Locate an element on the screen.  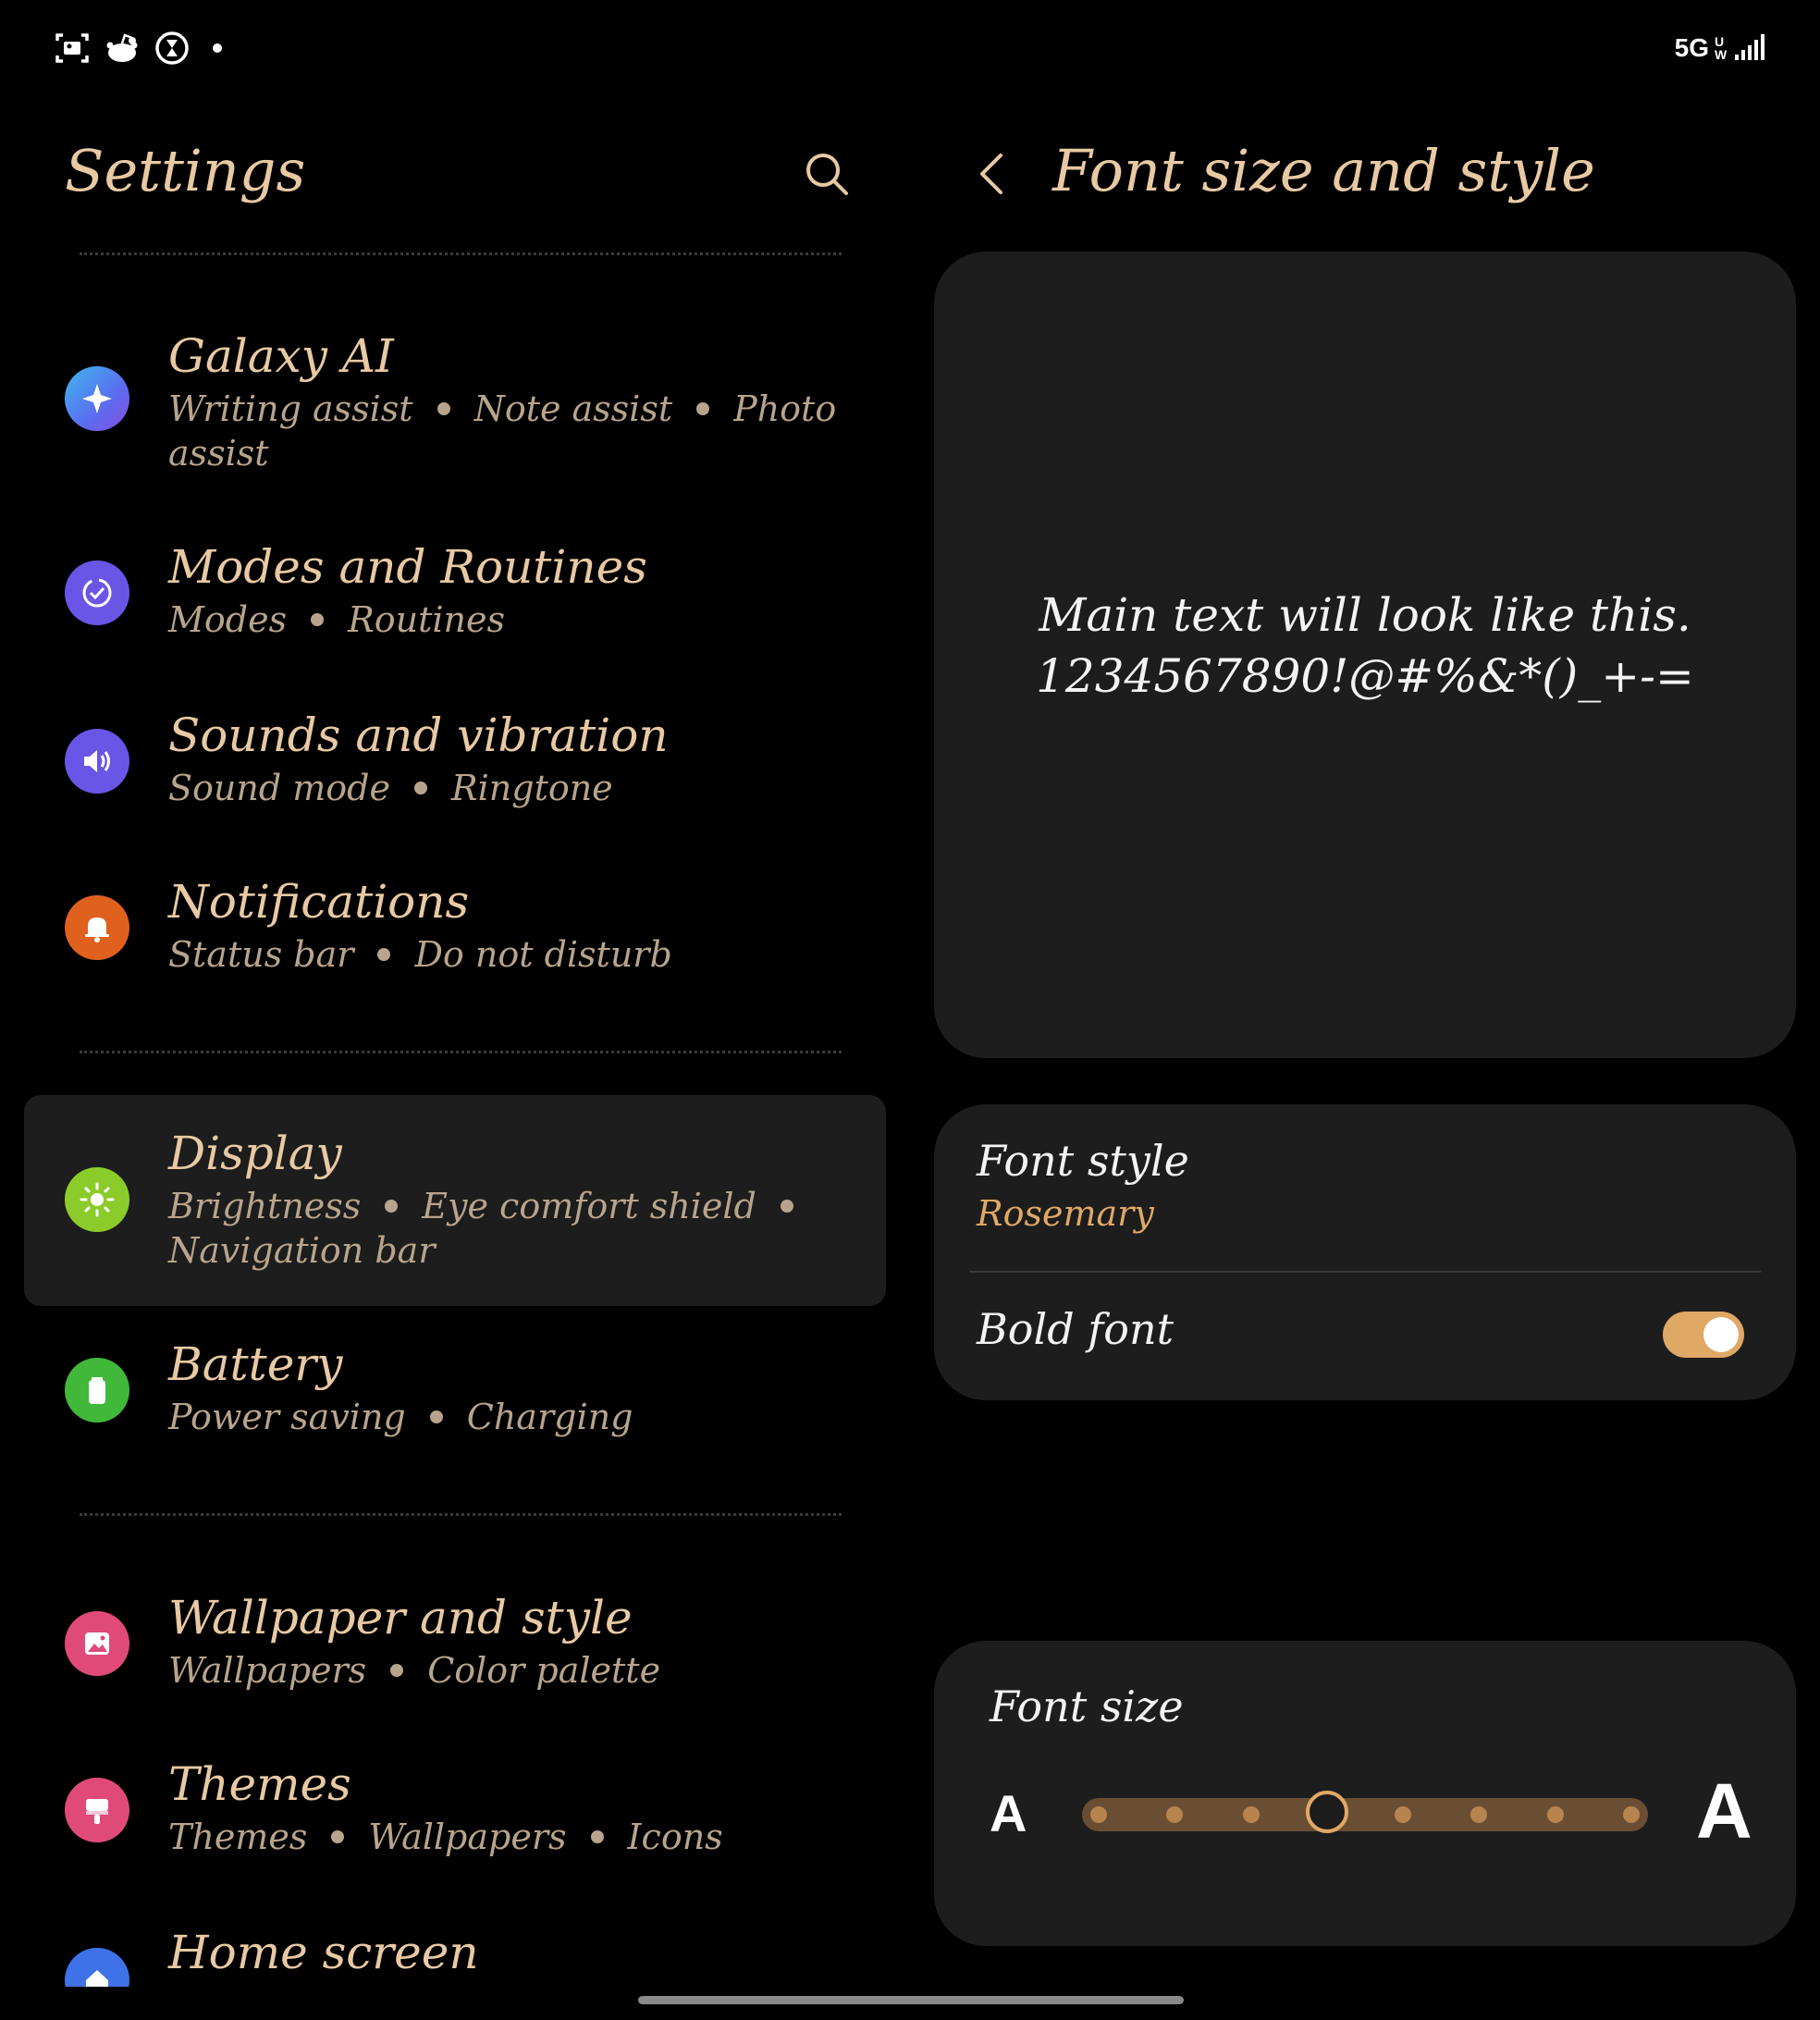
status-bar-left is located at coordinates (138, 48).